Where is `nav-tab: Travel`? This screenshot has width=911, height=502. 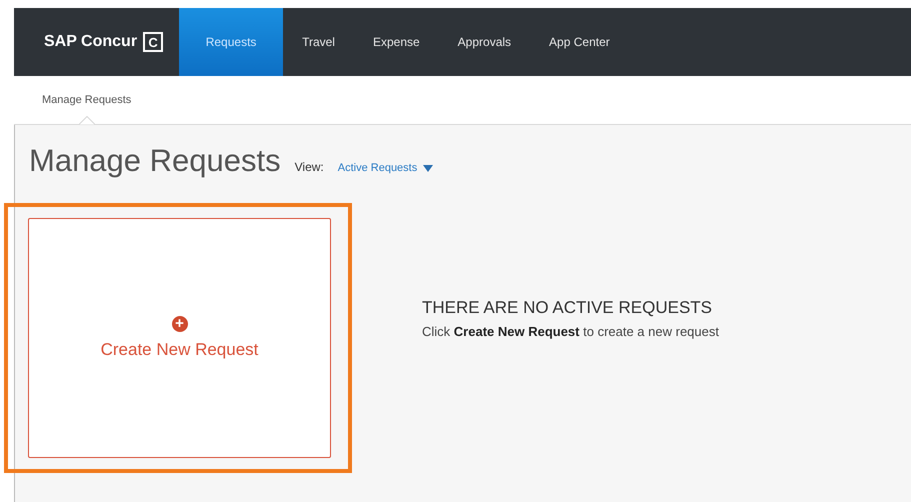
nav-tab: Travel is located at coordinates (318, 42).